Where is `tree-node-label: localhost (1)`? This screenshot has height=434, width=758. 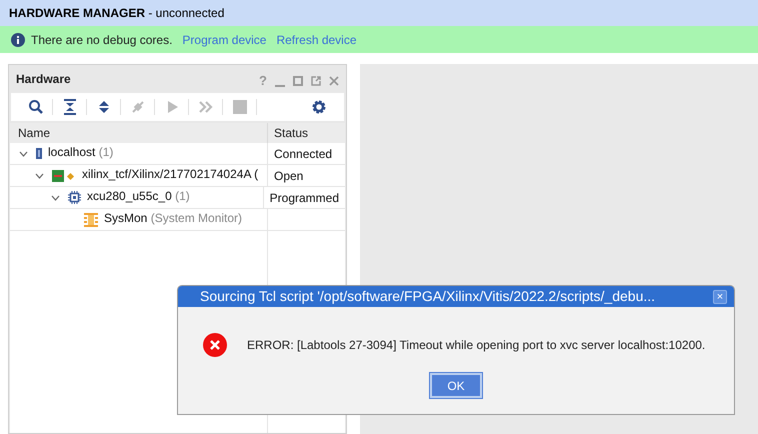
tree-node-label: localhost (1) is located at coordinates (81, 151).